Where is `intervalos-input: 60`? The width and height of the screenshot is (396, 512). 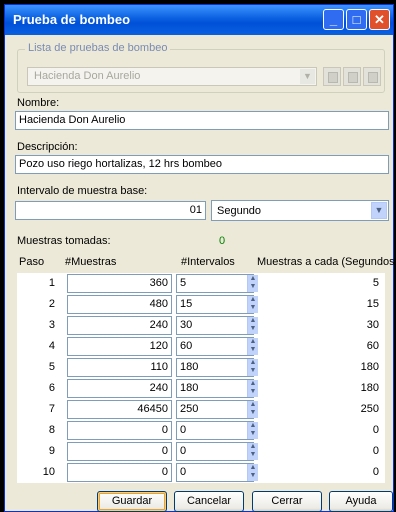 intervalos-input: 60 is located at coordinates (215, 346).